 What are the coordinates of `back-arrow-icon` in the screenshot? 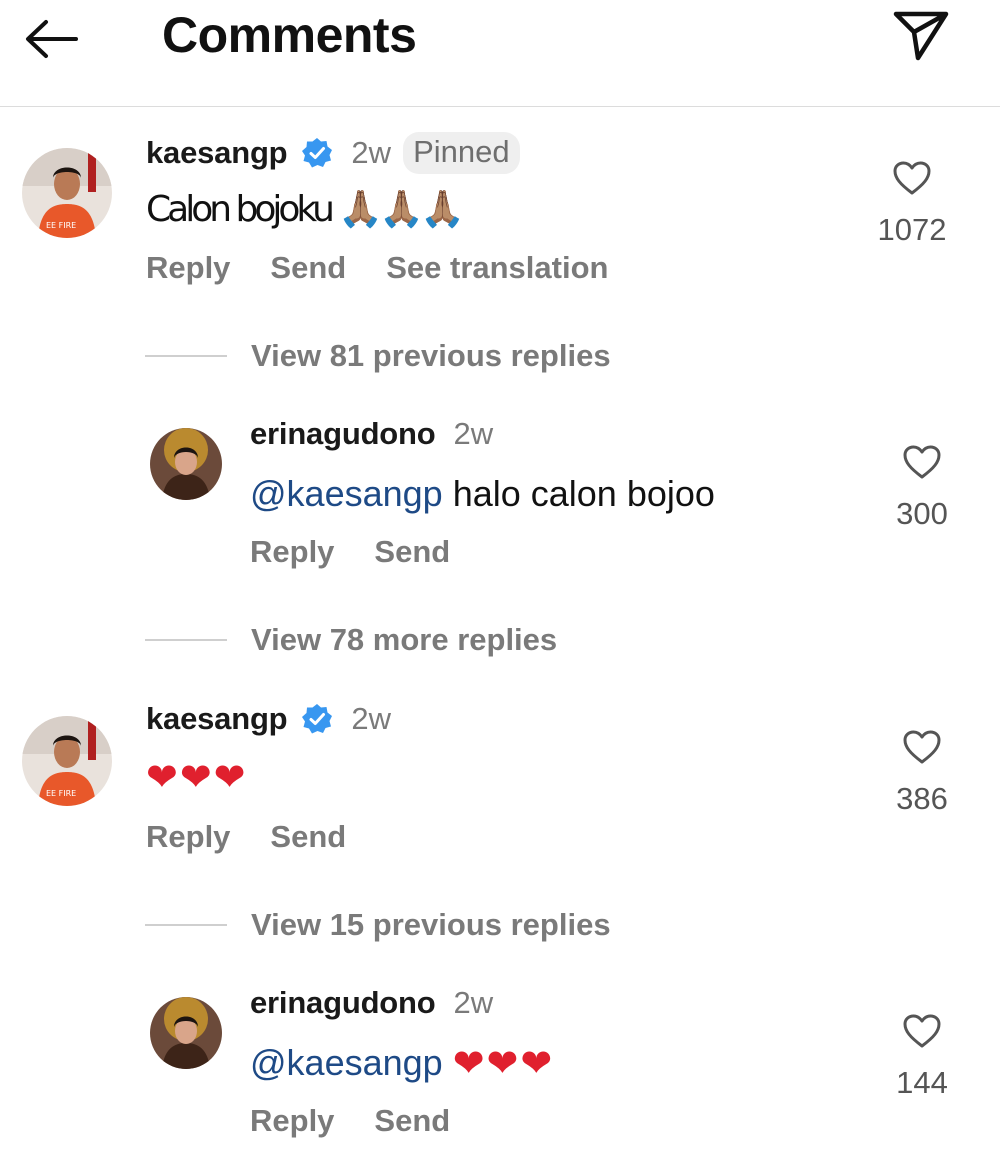 It's located at (52, 39).